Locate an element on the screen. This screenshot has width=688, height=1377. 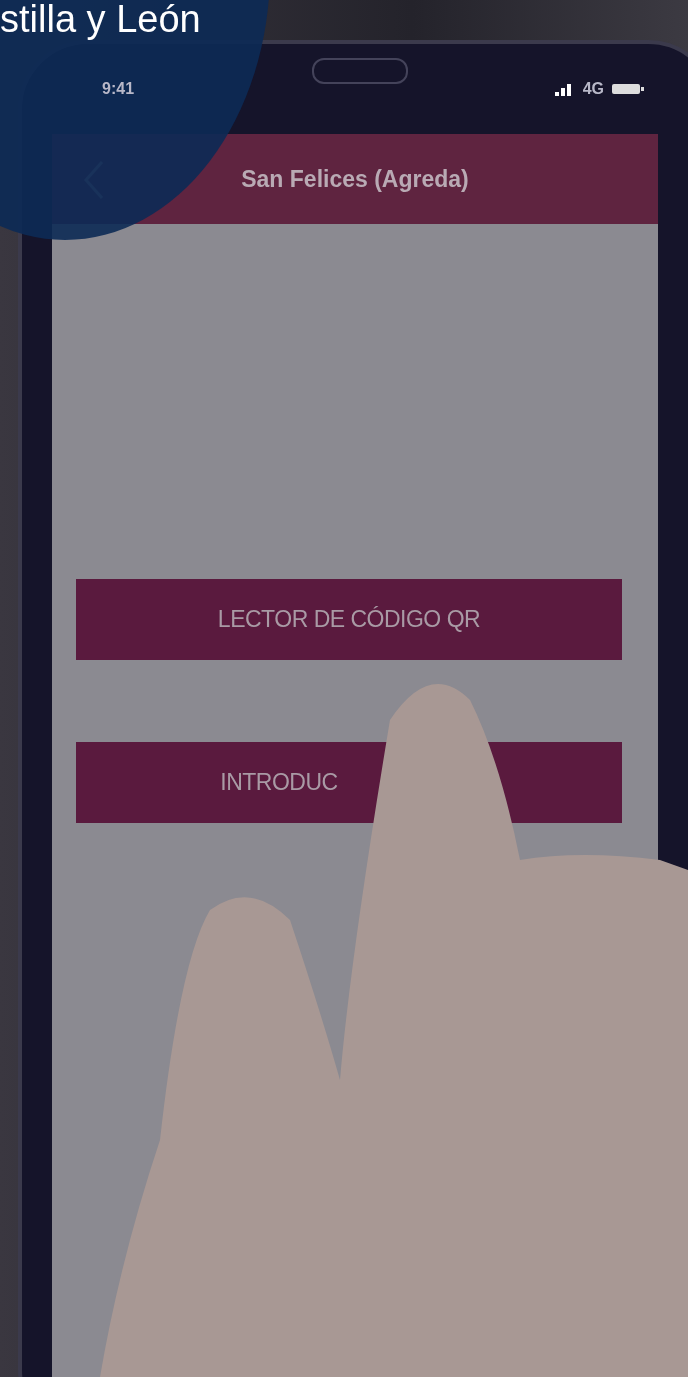
action-button: LECTOR DE CÓDIGO QR is located at coordinates (349, 619).